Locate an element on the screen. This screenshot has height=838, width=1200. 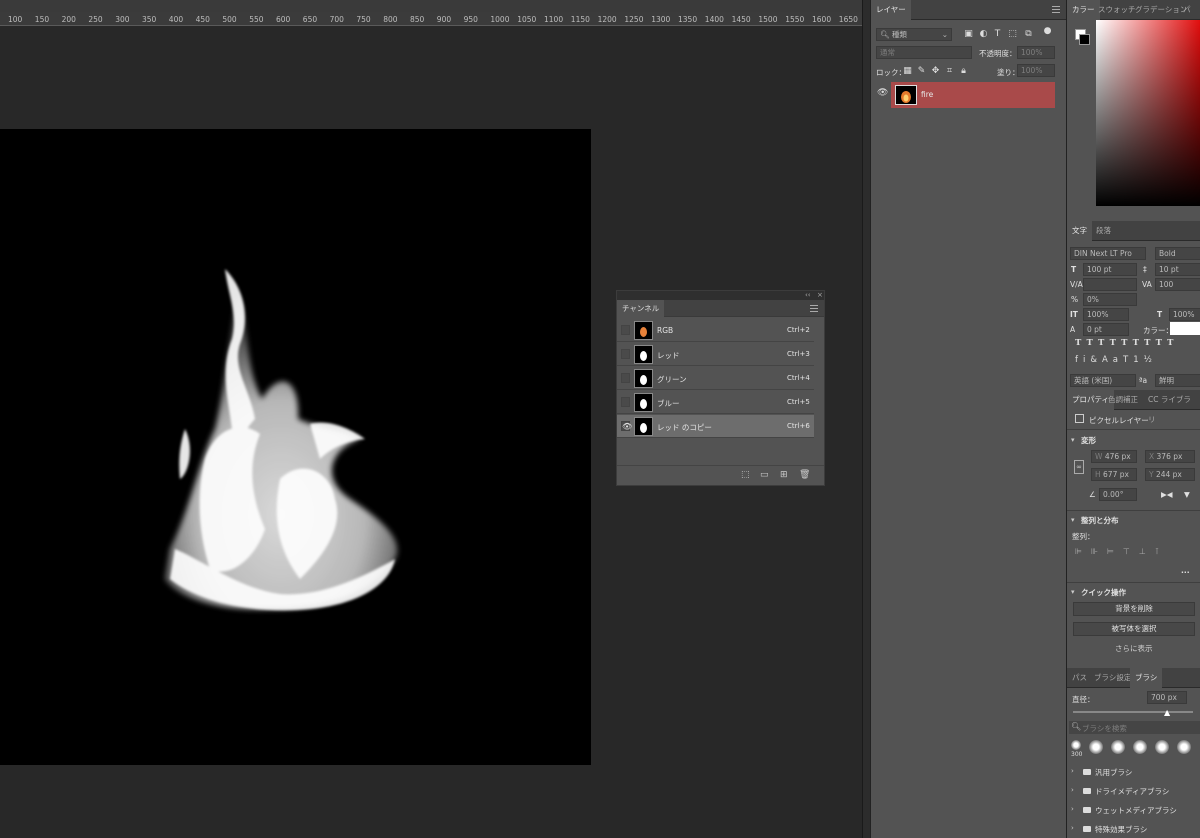
layer-filter-select: 🔍︎ 種類 ⌄ is located at coordinates (914, 34).